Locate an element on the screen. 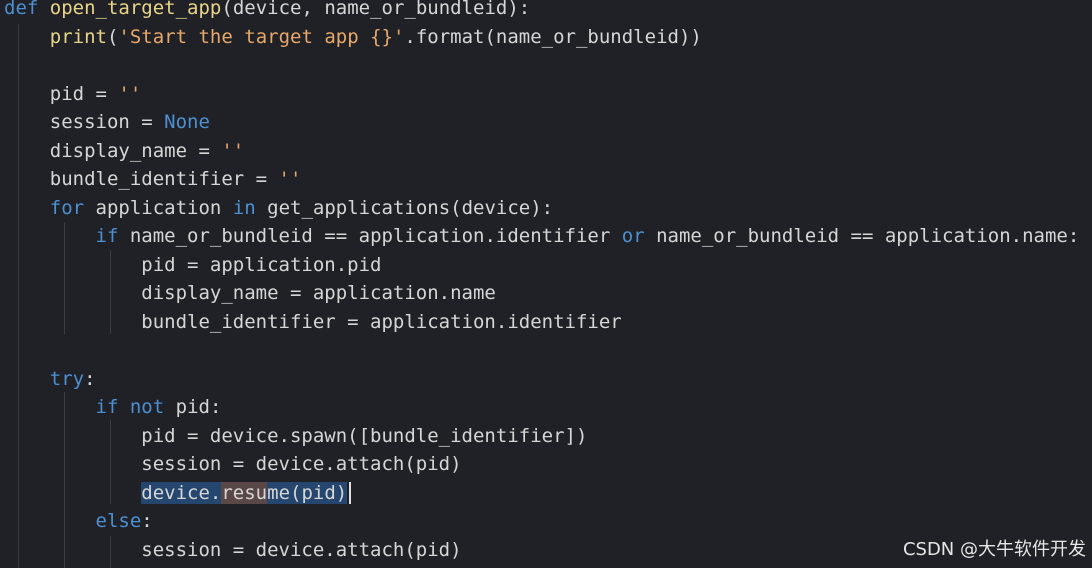 This screenshot has width=1092, height=568. code-token: pid = is located at coordinates (61, 93).